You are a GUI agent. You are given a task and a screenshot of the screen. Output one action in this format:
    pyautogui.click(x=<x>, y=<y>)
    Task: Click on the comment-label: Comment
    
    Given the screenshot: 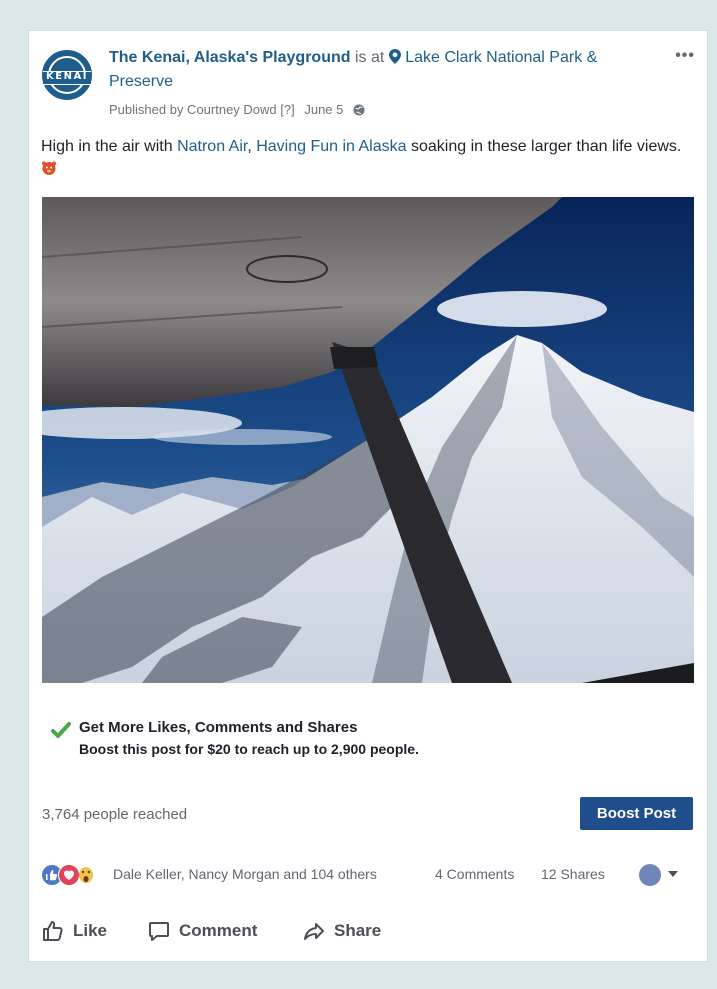 What is the action you would take?
    pyautogui.click(x=218, y=930)
    